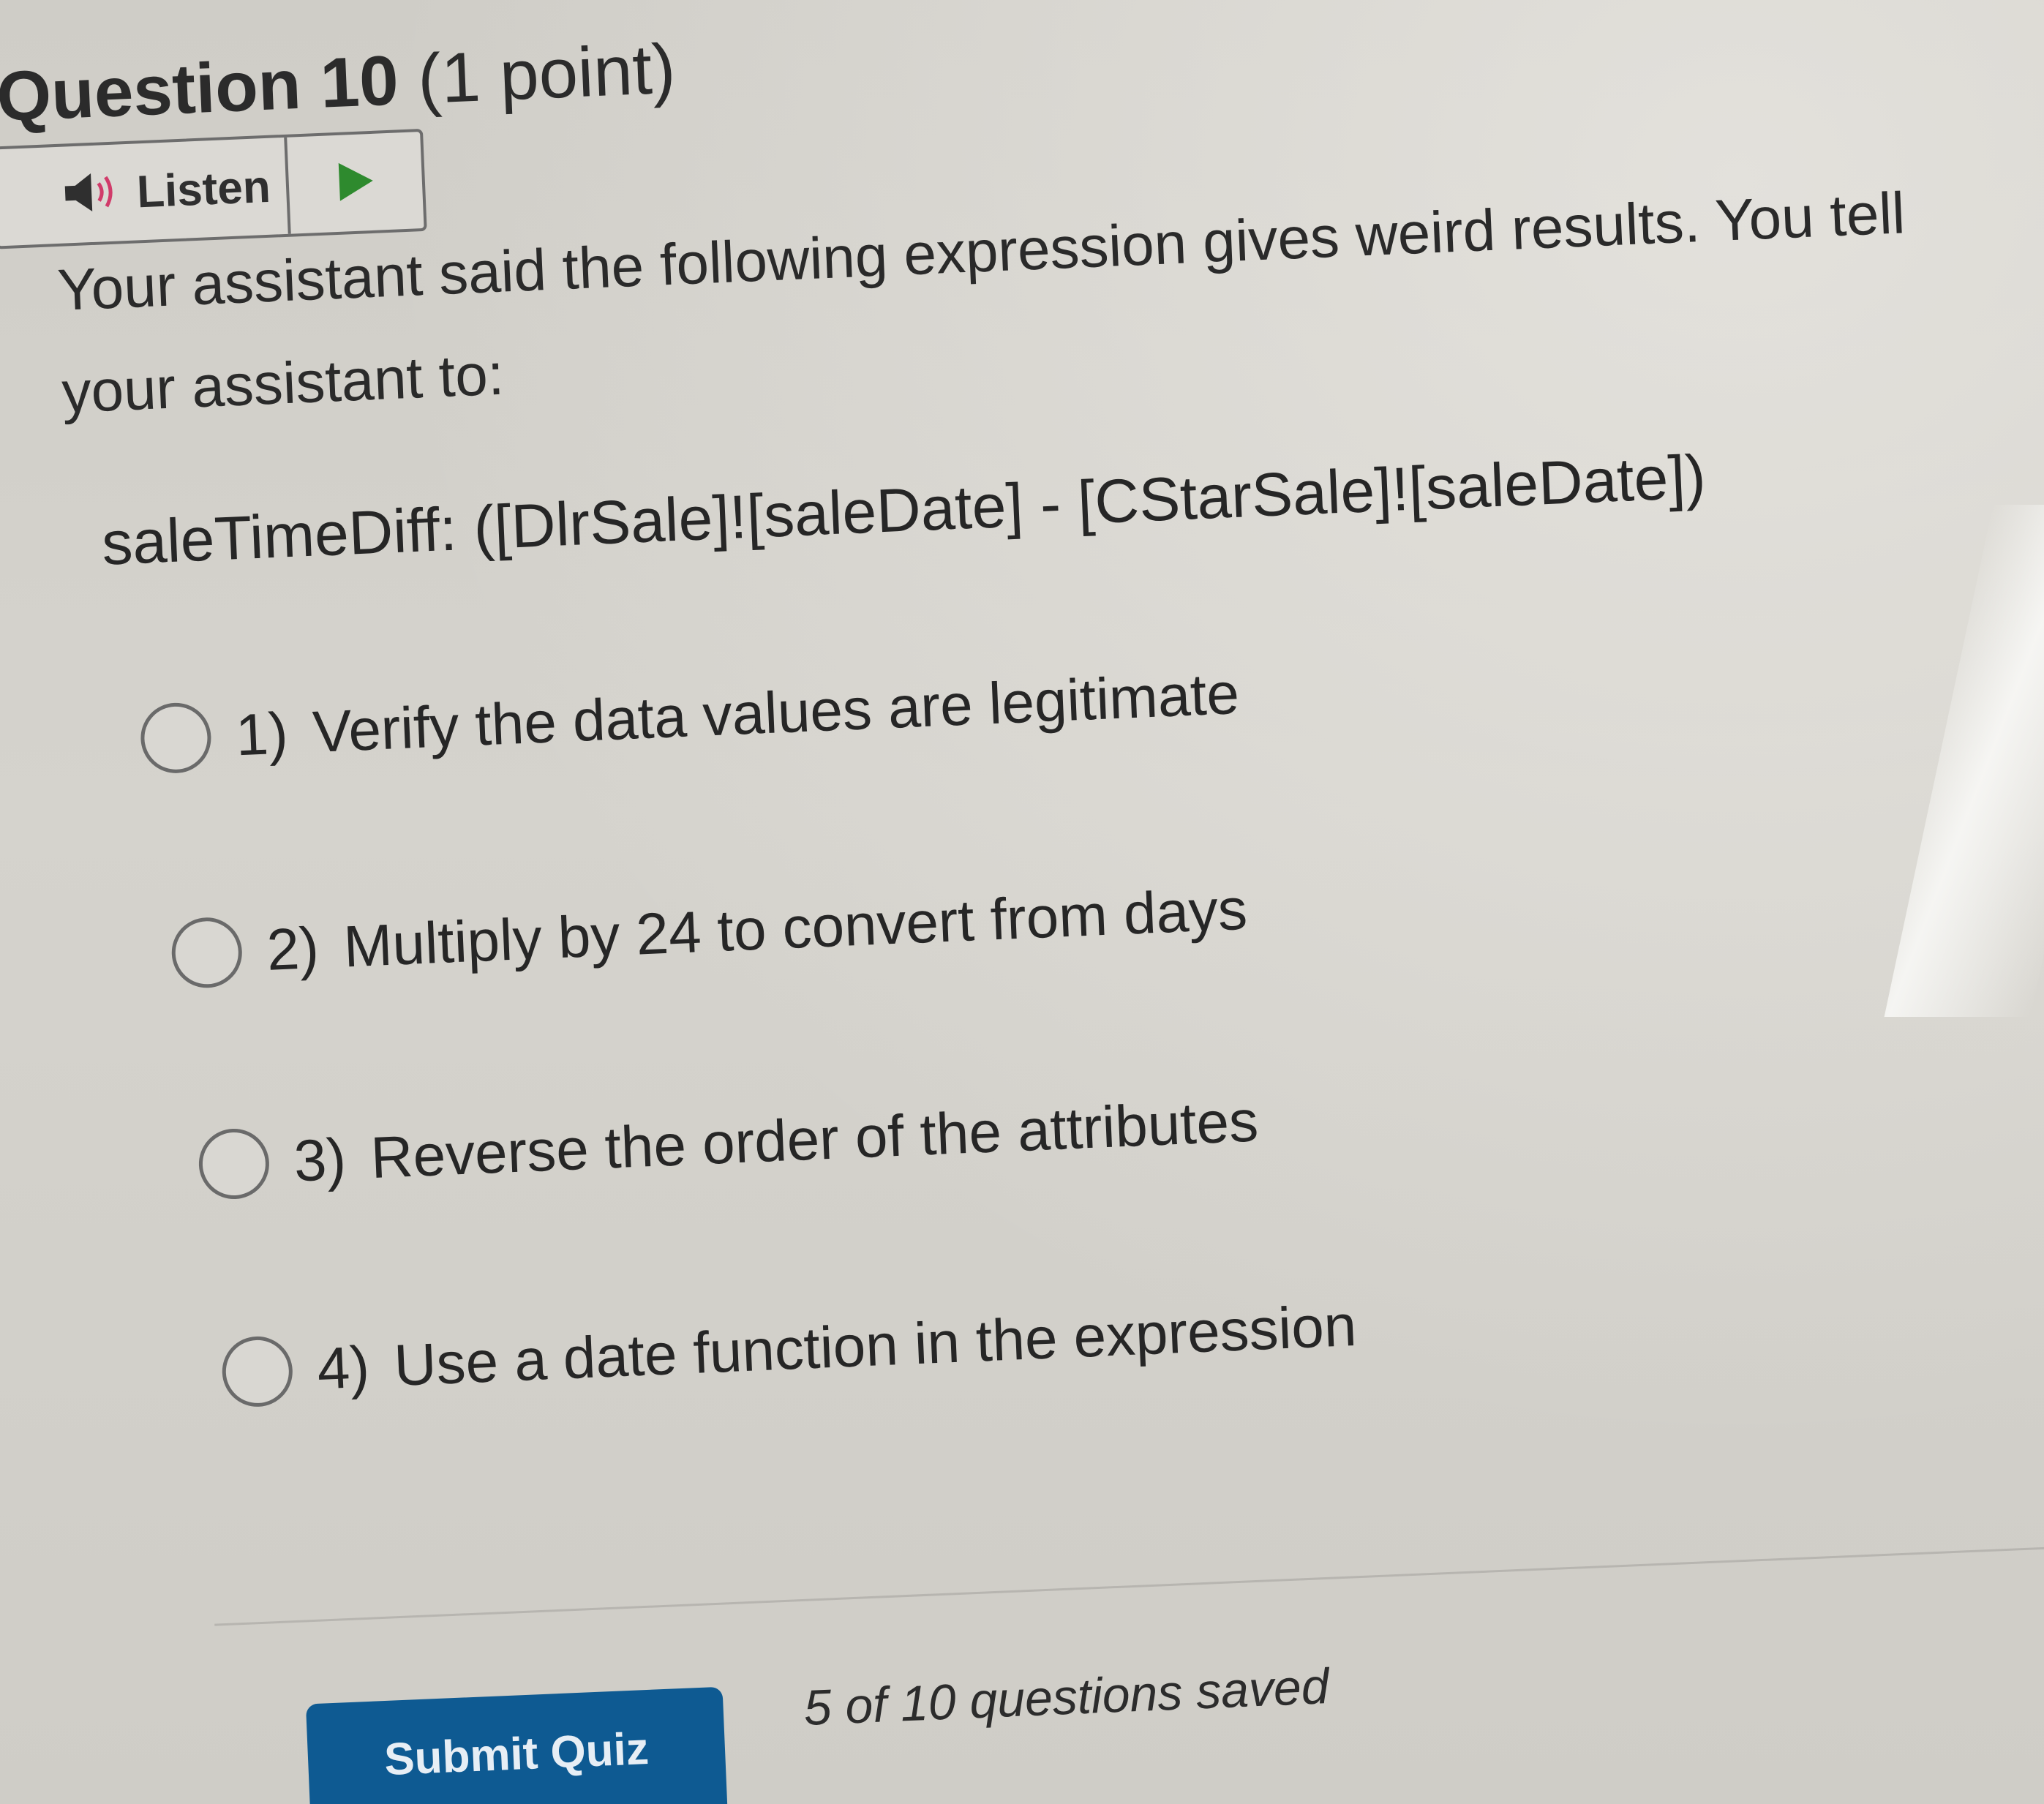 The height and width of the screenshot is (1804, 2044). I want to click on option-label: 2) Multiply by 24 to convert from days, so click(757, 929).